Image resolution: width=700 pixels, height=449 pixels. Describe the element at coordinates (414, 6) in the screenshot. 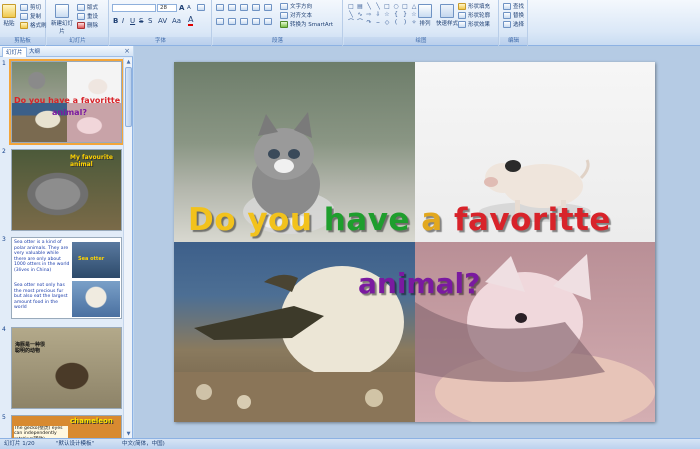

I see `triangle-shape-icon: △` at that location.